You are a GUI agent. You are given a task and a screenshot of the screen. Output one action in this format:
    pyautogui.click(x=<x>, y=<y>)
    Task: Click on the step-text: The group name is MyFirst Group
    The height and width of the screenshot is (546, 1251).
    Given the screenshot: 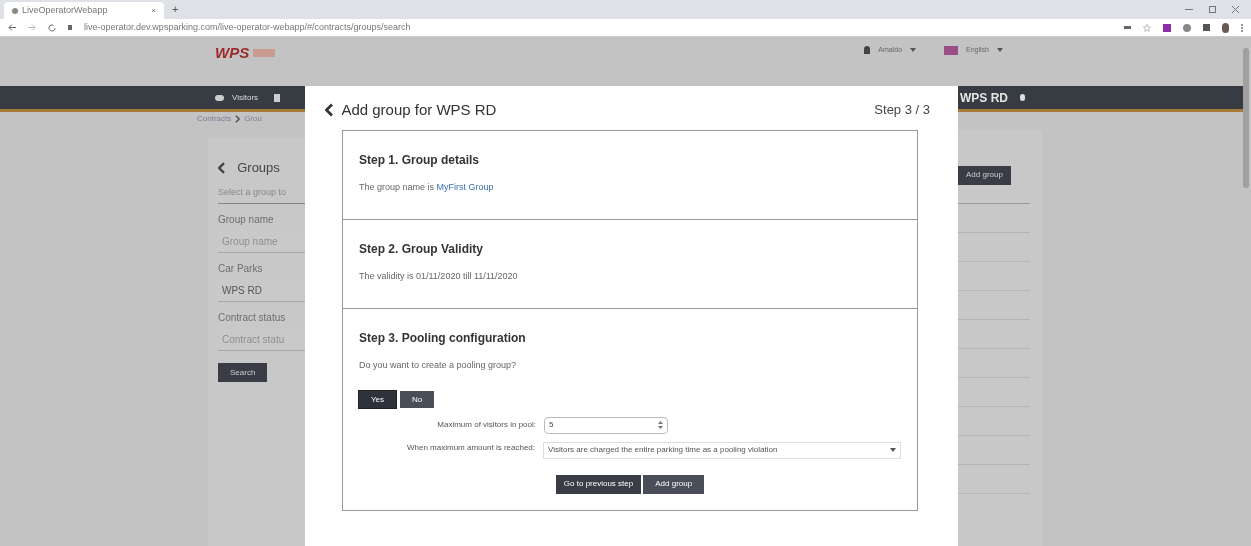 What is the action you would take?
    pyautogui.click(x=427, y=187)
    